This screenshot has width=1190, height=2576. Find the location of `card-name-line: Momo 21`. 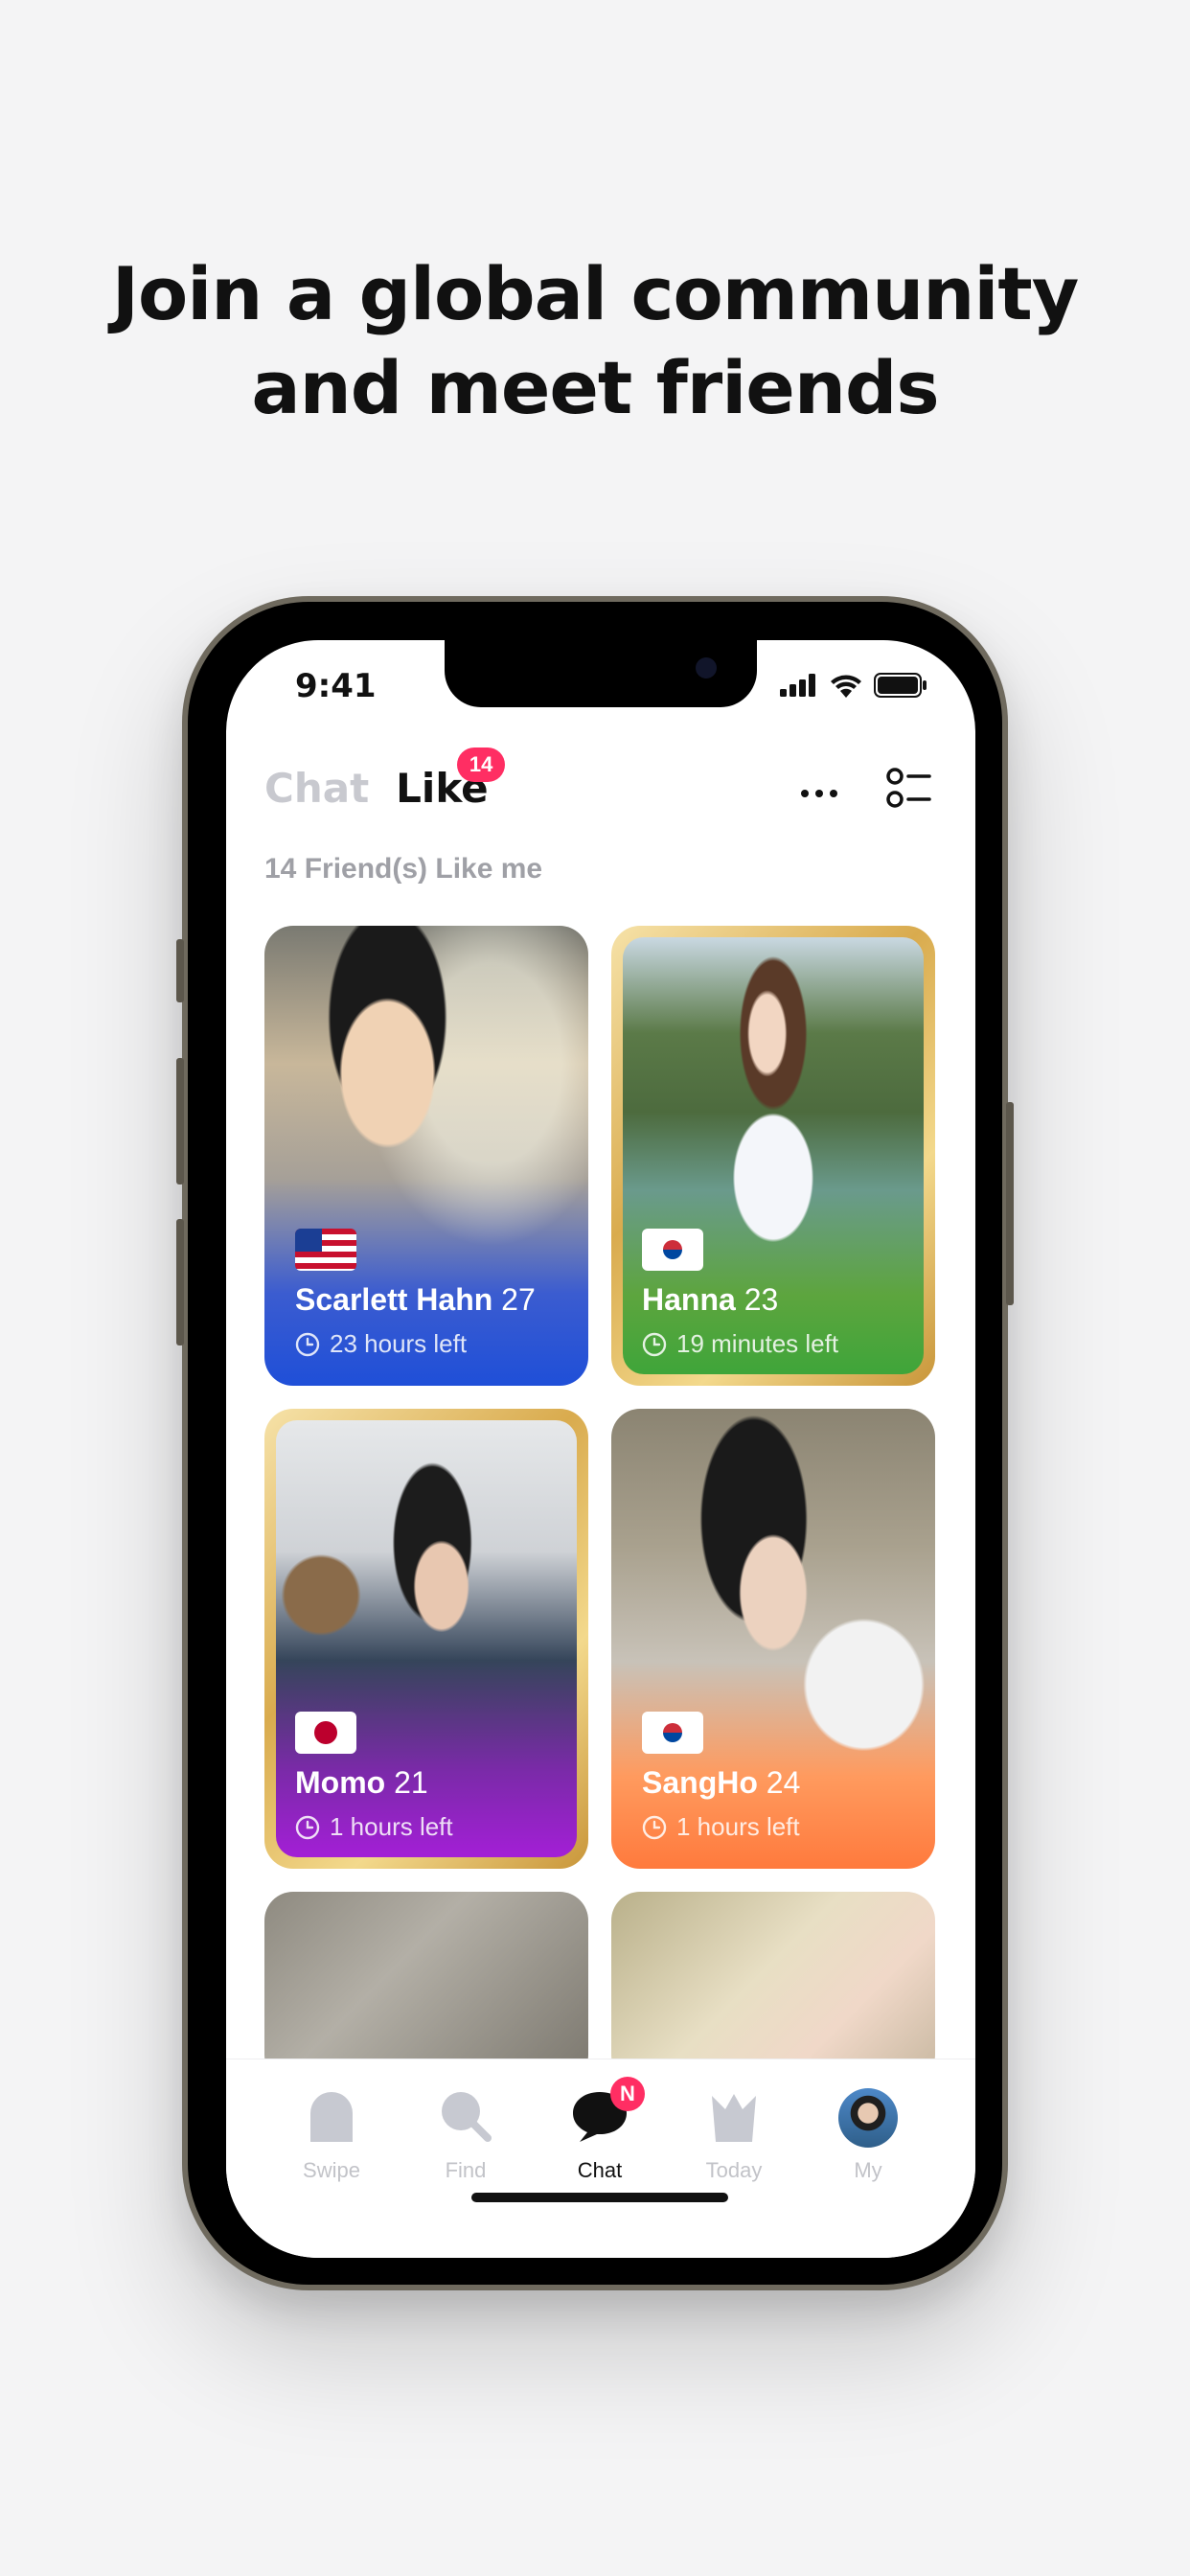

card-name-line: Momo 21 is located at coordinates (374, 1783).